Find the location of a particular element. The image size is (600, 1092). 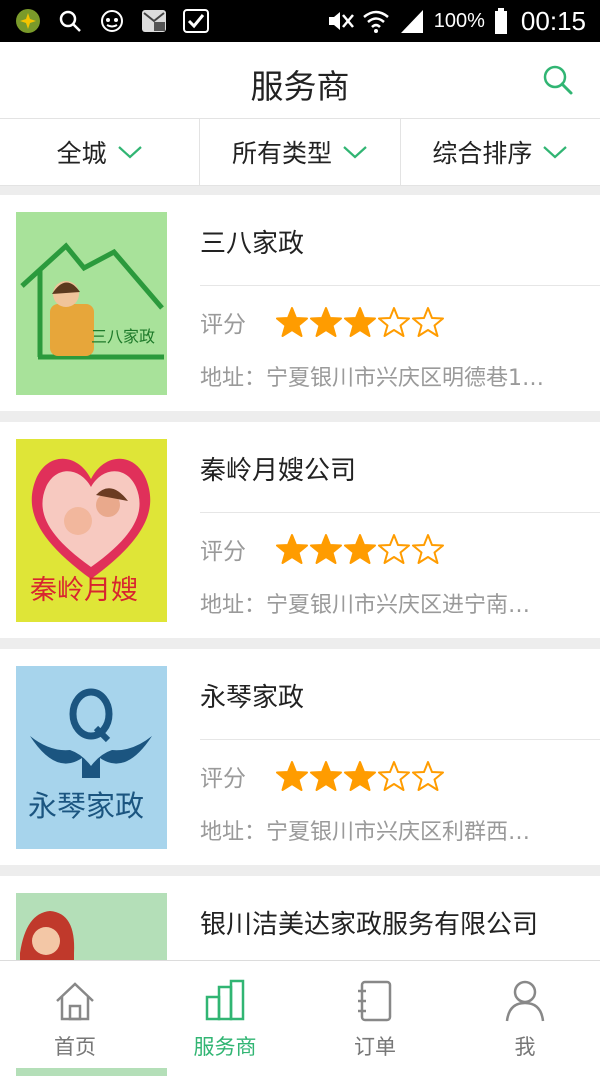

tab-home: 首页 is located at coordinates (75, 1014).